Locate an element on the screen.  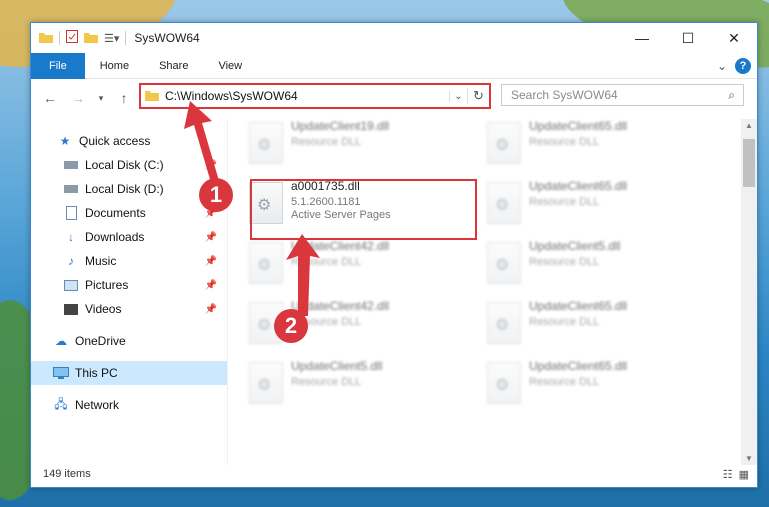
window-controls: — ☐ ✕ is located at coordinates (688, 38).